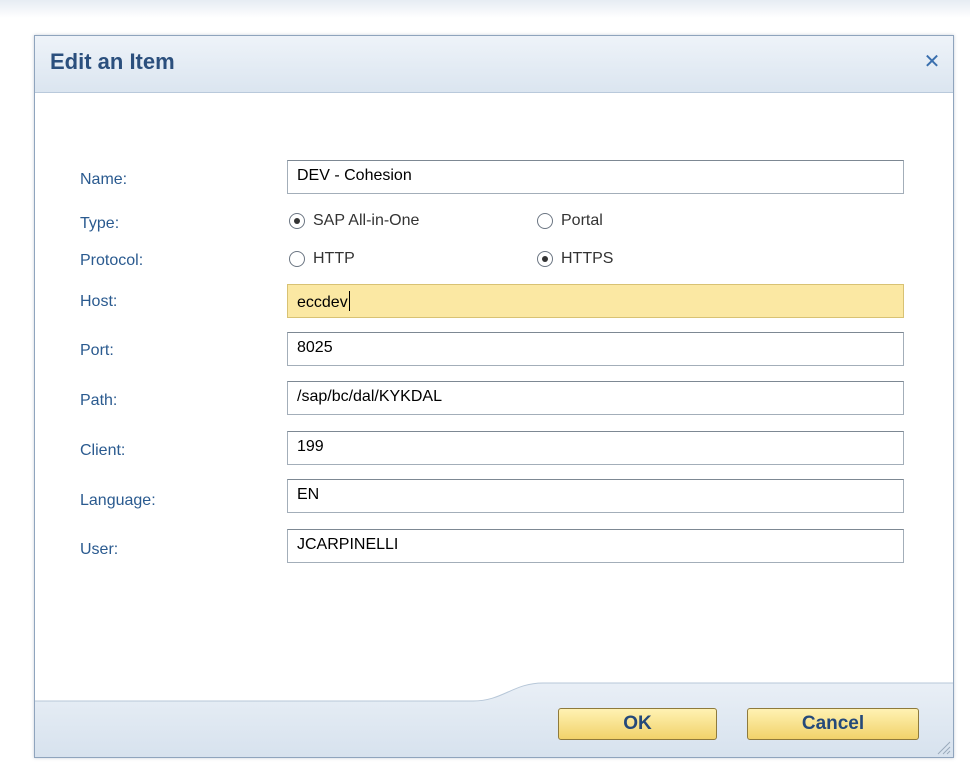 The height and width of the screenshot is (780, 970). Describe the element at coordinates (595, 496) in the screenshot. I see `language-field: EN` at that location.